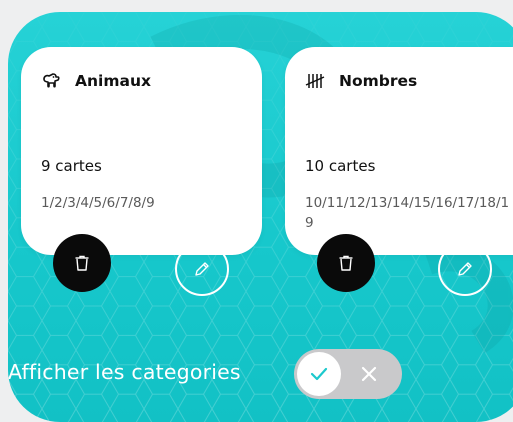 The image size is (513, 422). I want to click on card-count: 10 cartes, so click(340, 166).